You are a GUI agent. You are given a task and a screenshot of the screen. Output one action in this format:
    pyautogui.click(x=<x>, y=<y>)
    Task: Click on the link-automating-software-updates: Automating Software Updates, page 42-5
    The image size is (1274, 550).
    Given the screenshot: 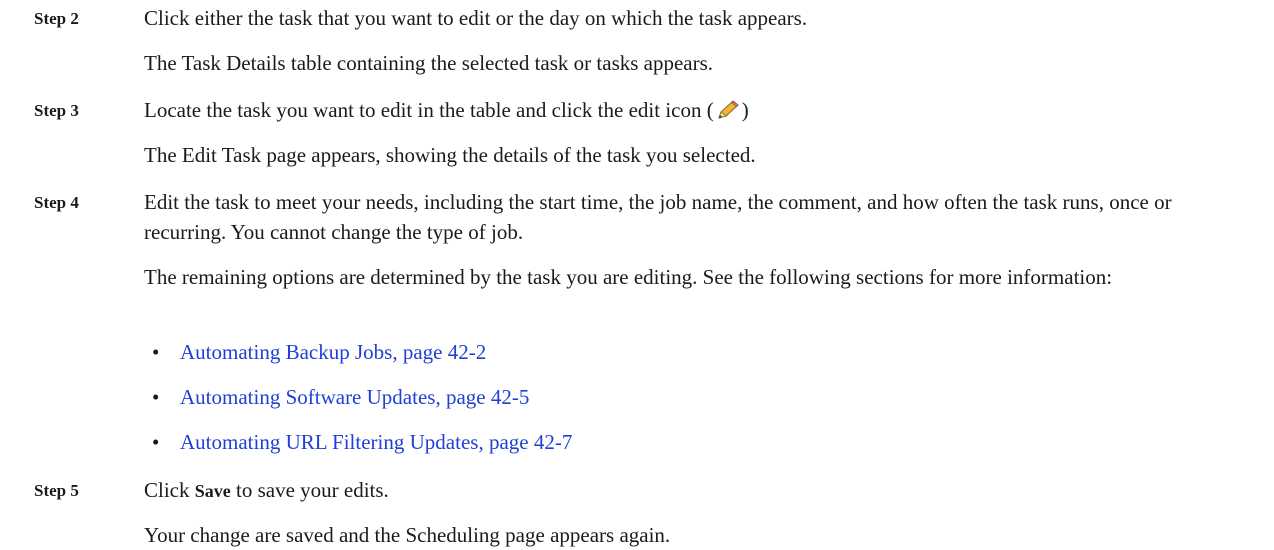 What is the action you would take?
    pyautogui.click(x=354, y=397)
    